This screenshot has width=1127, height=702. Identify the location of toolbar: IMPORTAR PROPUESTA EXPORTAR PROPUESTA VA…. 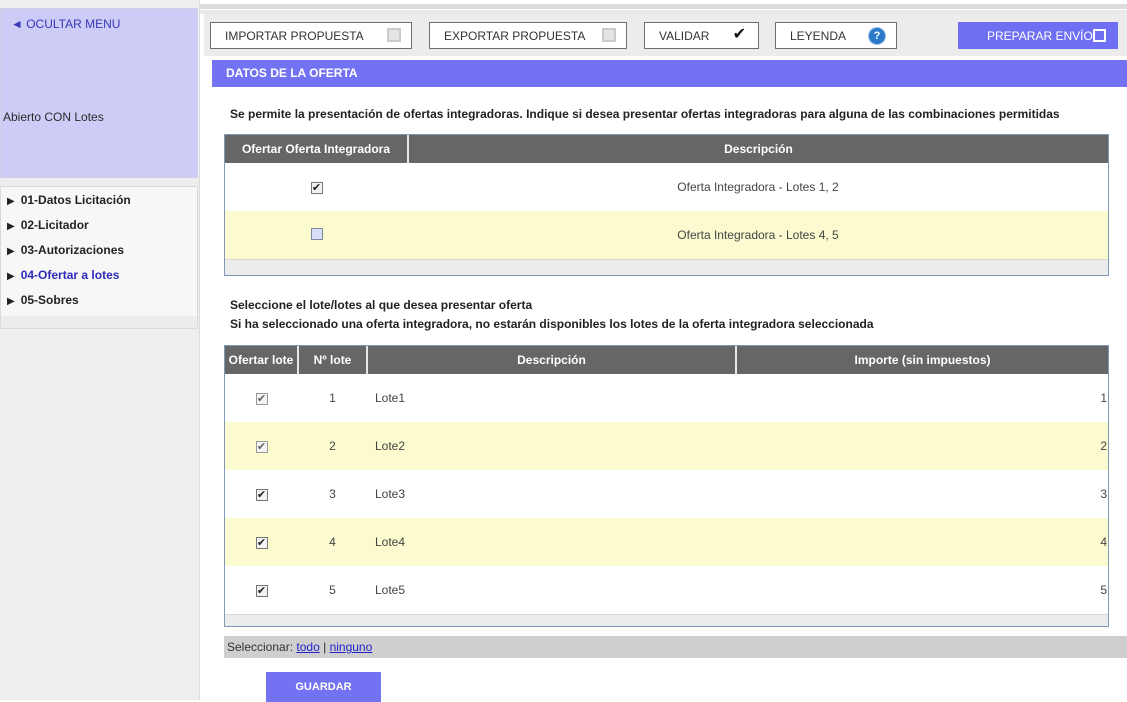
(665, 35).